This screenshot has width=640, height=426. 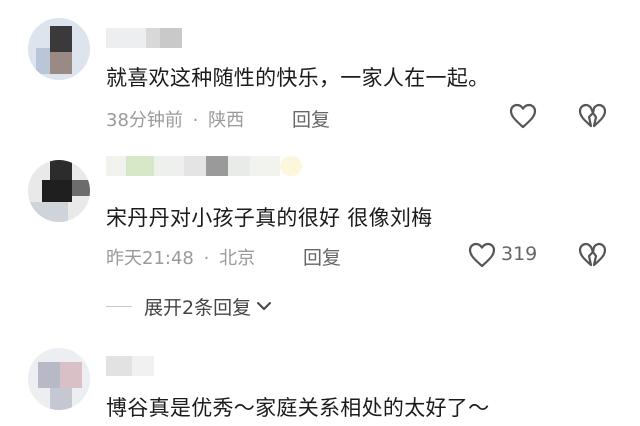 I want to click on comment-time: 38分钟前, so click(x=144, y=120).